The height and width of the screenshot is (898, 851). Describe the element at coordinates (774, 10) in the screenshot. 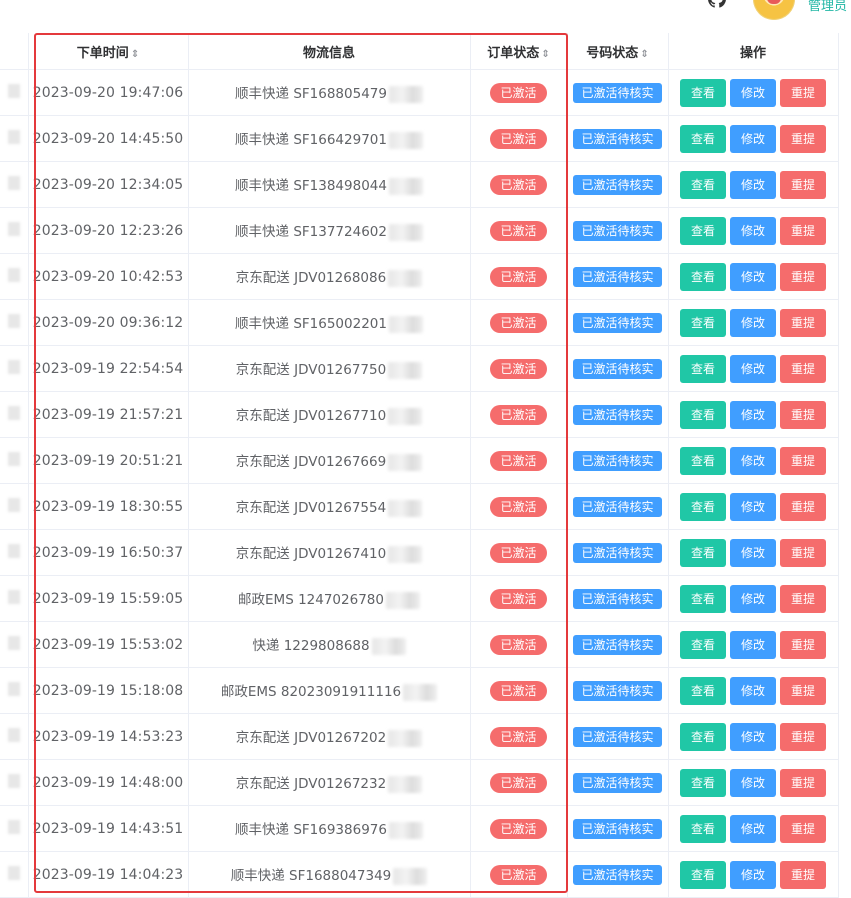

I see `user-avatar` at that location.